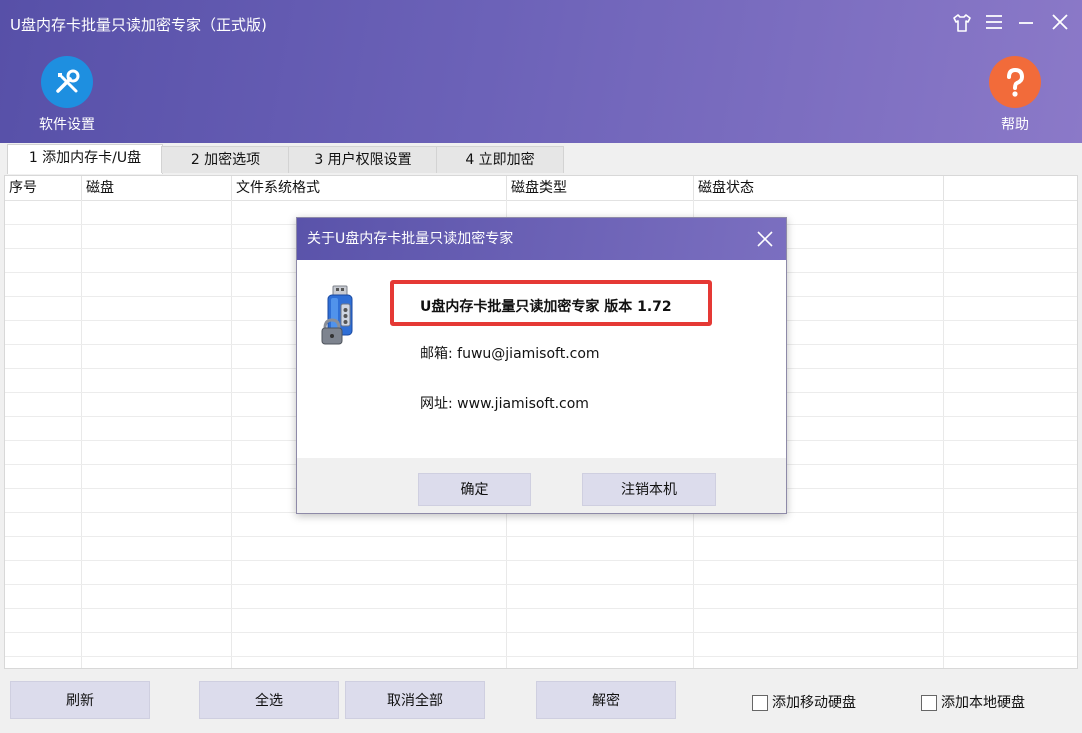  I want to click on table-header: 序号 磁盘 文件系统格式 磁盘类型 磁盘状态, so click(541, 188).